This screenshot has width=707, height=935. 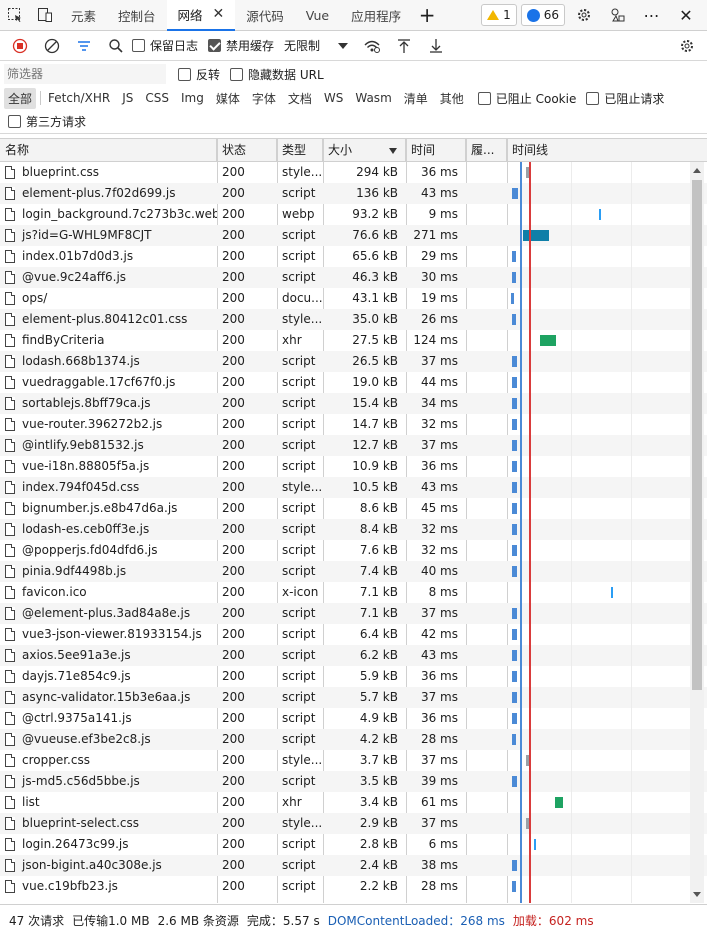 What do you see at coordinates (108, 235) in the screenshot?
I see `request-name-cell: js?id=G-WHL9MF8CJT` at bounding box center [108, 235].